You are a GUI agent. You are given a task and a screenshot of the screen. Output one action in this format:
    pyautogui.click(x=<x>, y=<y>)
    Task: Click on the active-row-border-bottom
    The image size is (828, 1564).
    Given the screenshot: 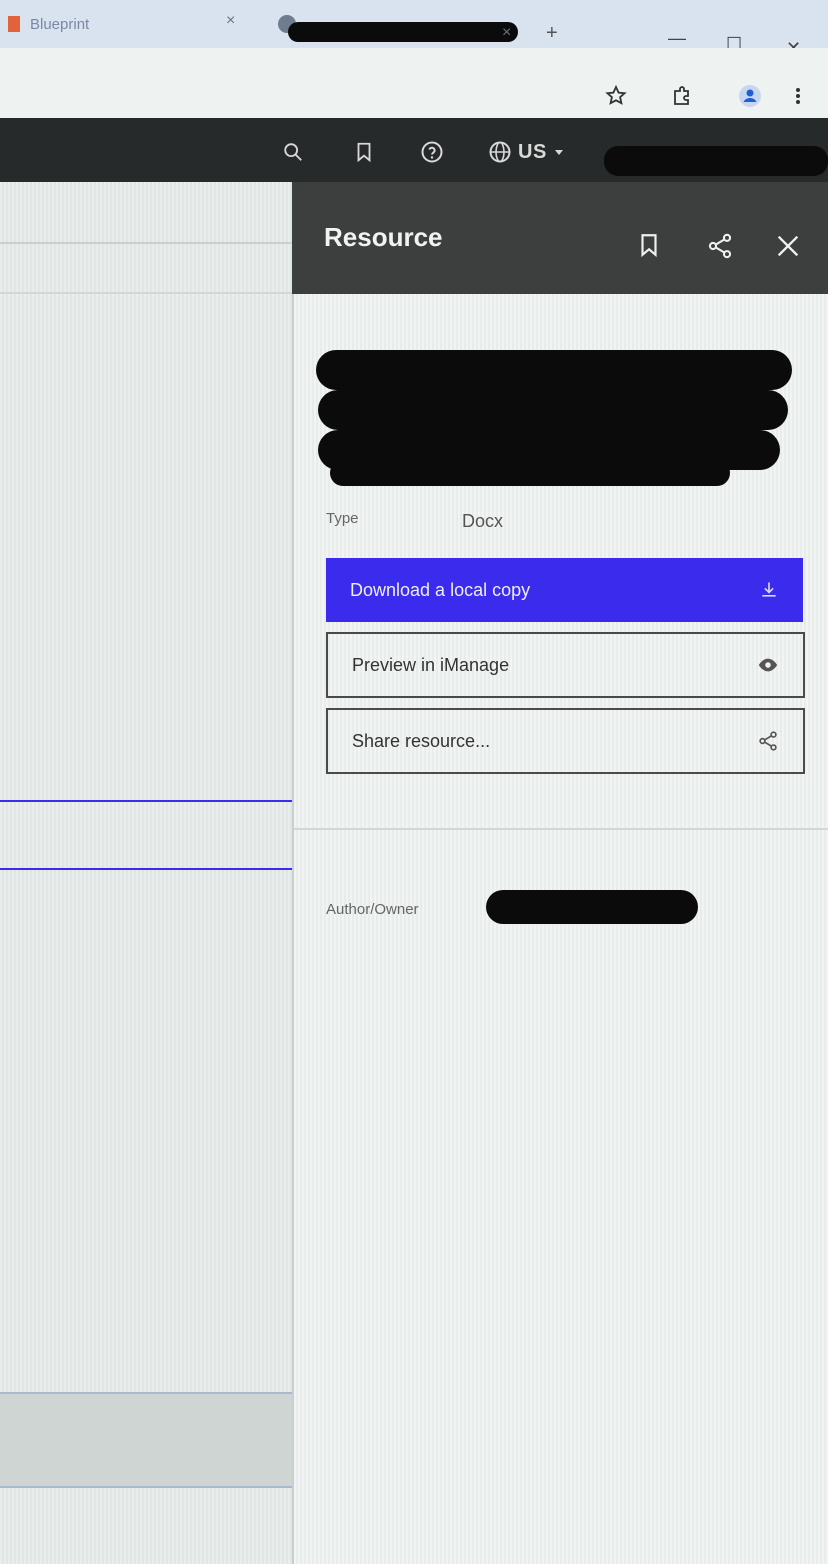 What is the action you would take?
    pyautogui.click(x=146, y=869)
    